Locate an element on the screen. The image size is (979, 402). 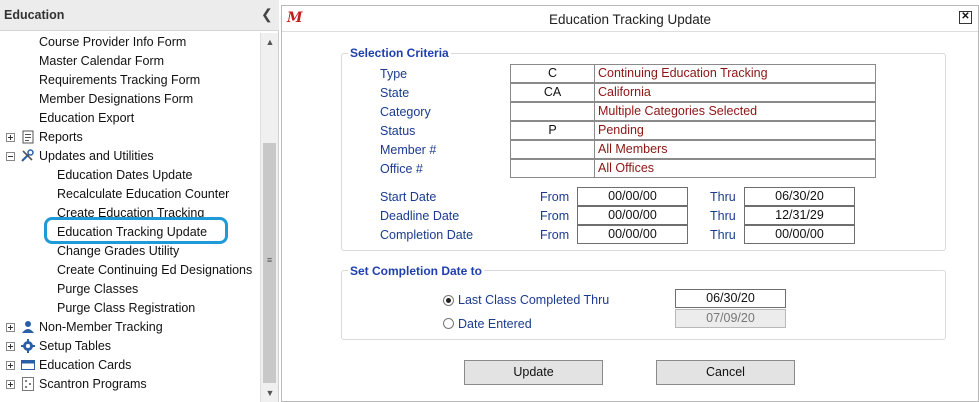
tree-item-purge-class-registration: Purge Class Registration is located at coordinates (126, 308).